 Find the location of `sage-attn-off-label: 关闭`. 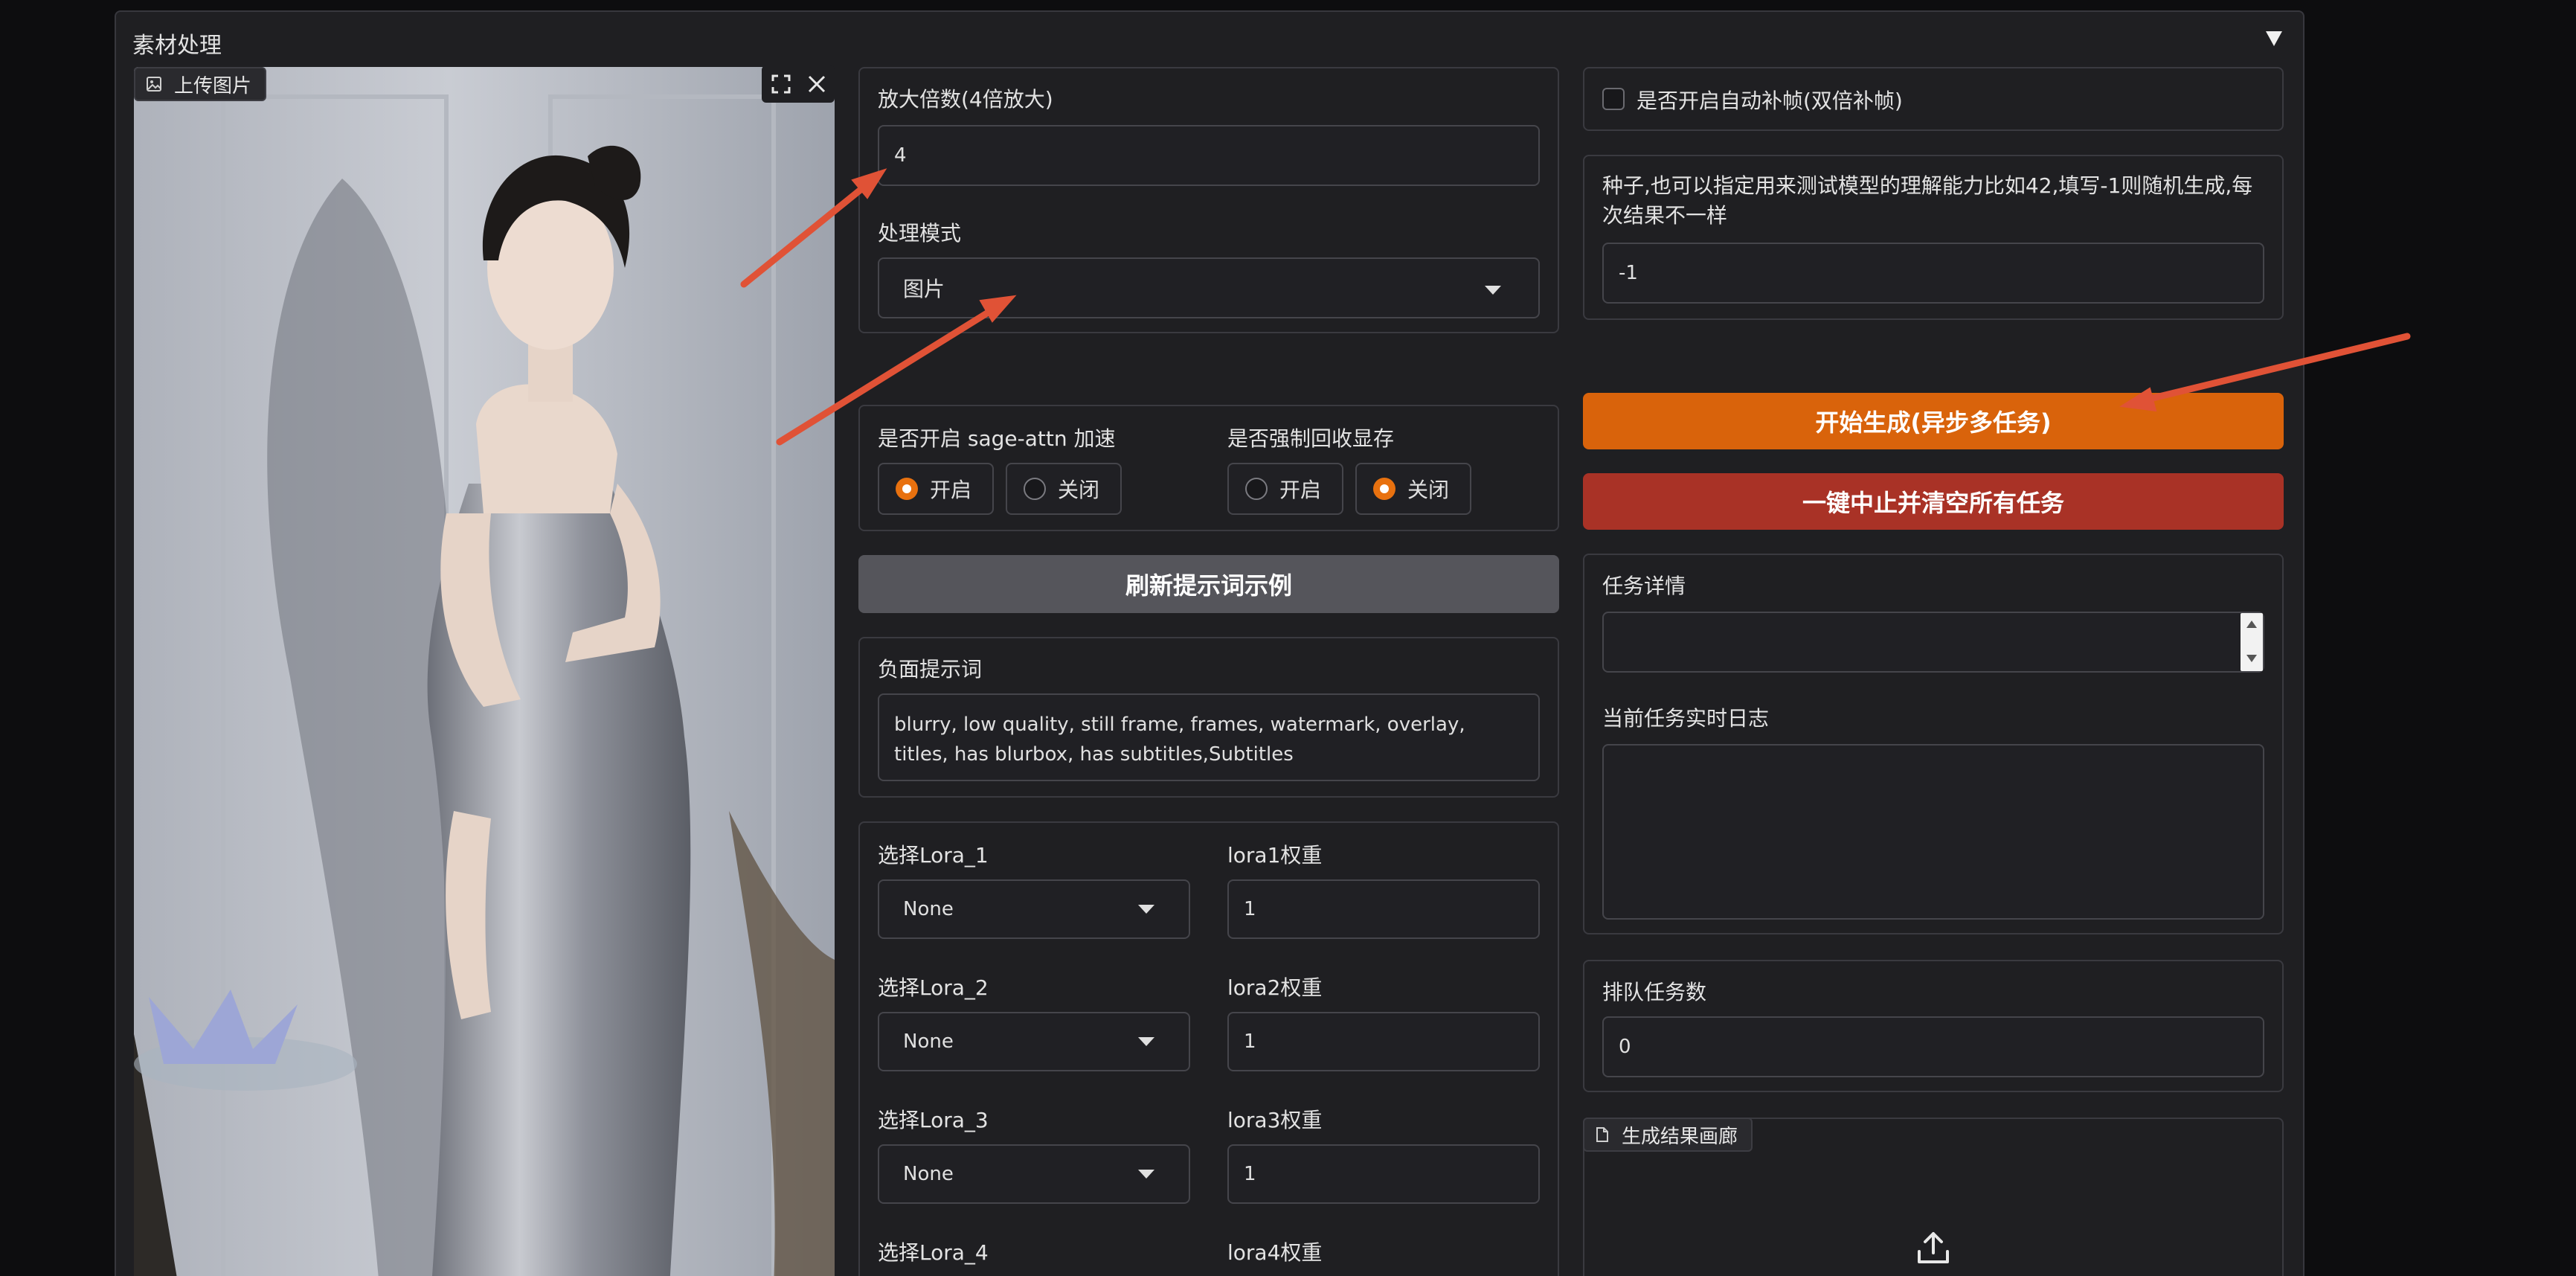

sage-attn-off-label: 关闭 is located at coordinates (1079, 490).